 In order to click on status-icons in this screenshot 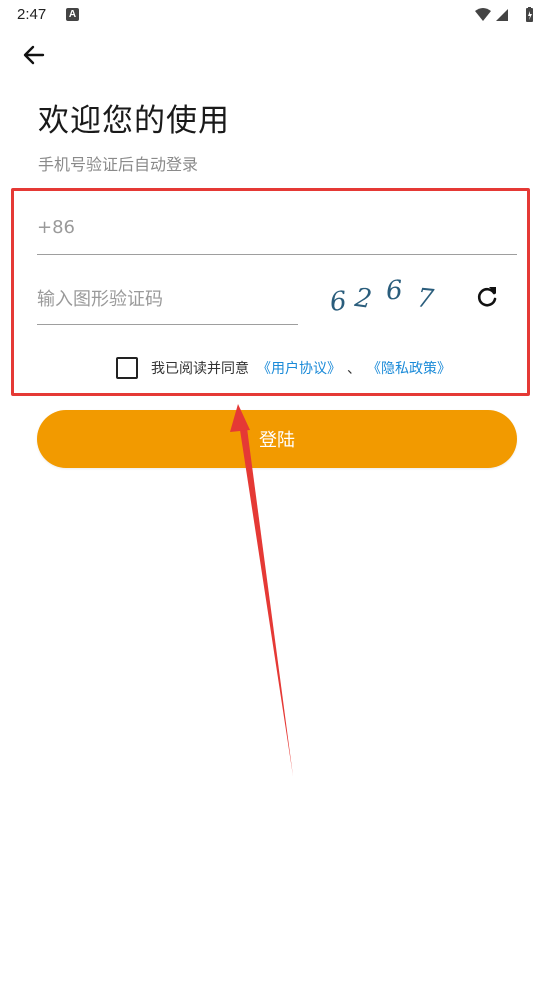, I will do `click(507, 15)`.